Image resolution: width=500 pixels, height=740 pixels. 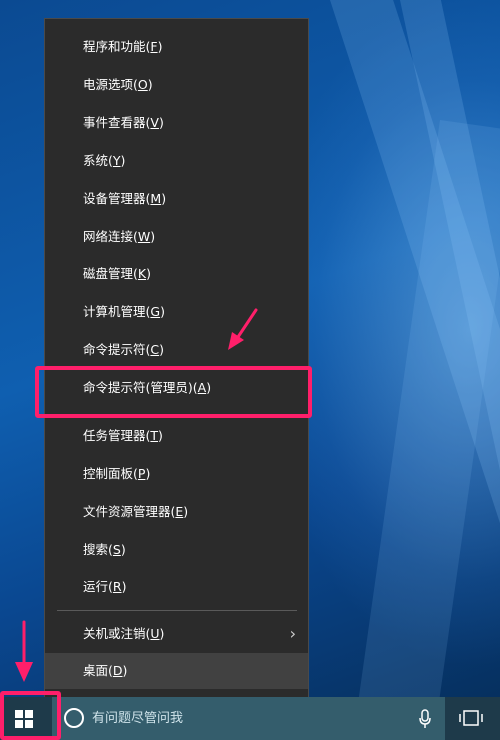 What do you see at coordinates (471, 718) in the screenshot?
I see `task-view-icon` at bounding box center [471, 718].